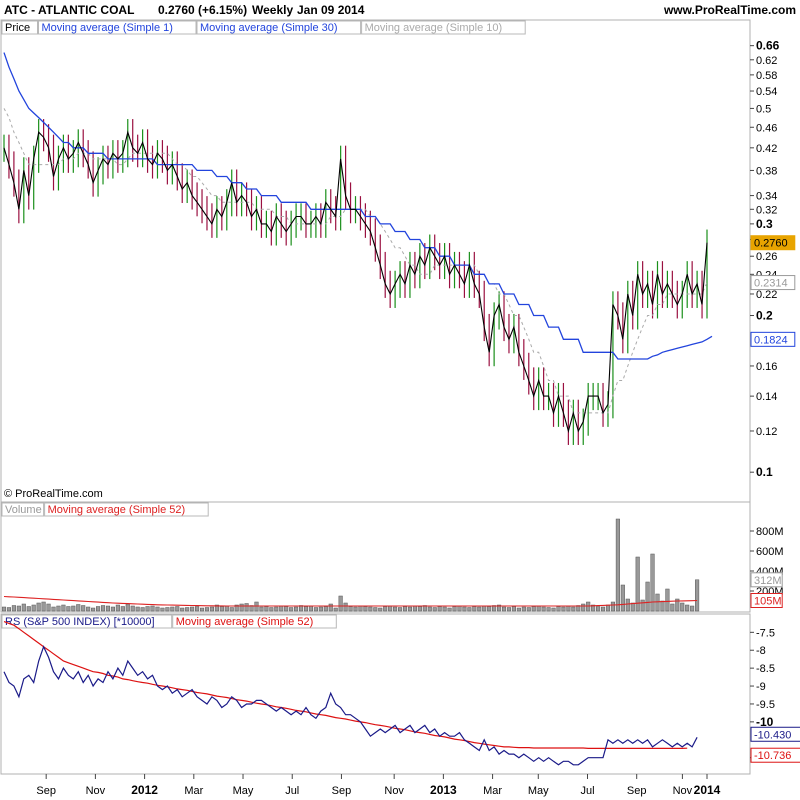 Image resolution: width=800 pixels, height=800 pixels. I want to click on price-change: 0.2760 (+6.15%), so click(202, 10).